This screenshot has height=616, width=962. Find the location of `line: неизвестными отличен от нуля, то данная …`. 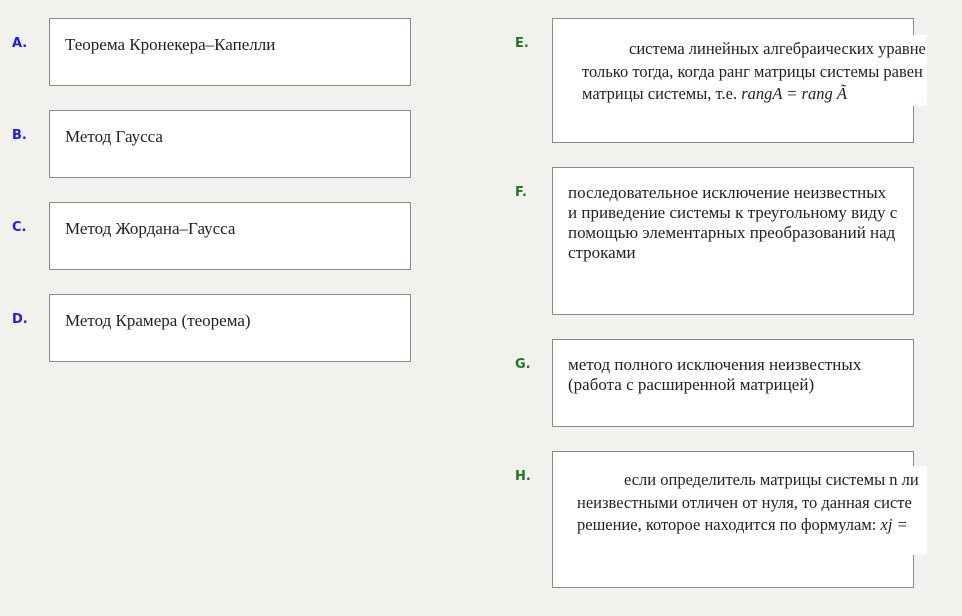

line: неизвестными отличен от нуля, то данная … is located at coordinates (744, 502).